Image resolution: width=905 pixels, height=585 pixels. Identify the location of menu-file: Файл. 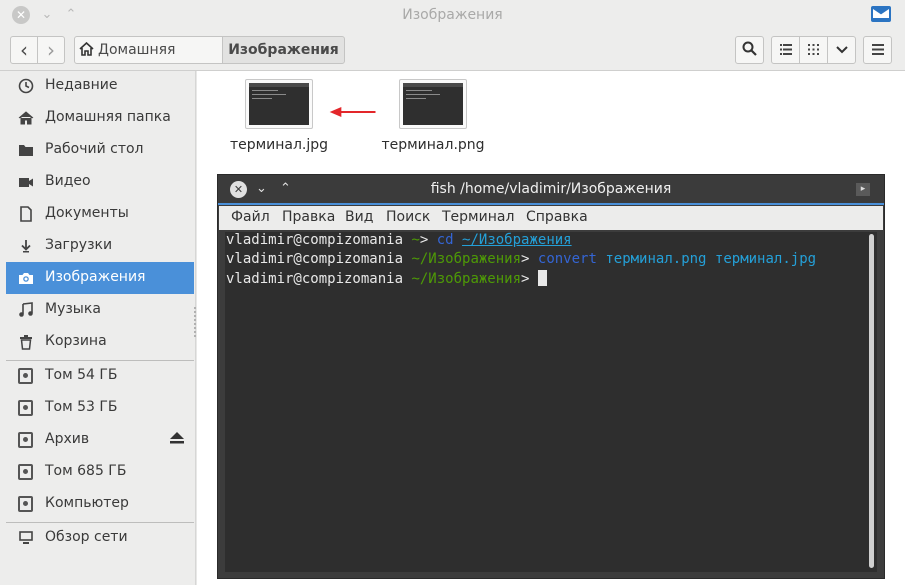
(250, 217).